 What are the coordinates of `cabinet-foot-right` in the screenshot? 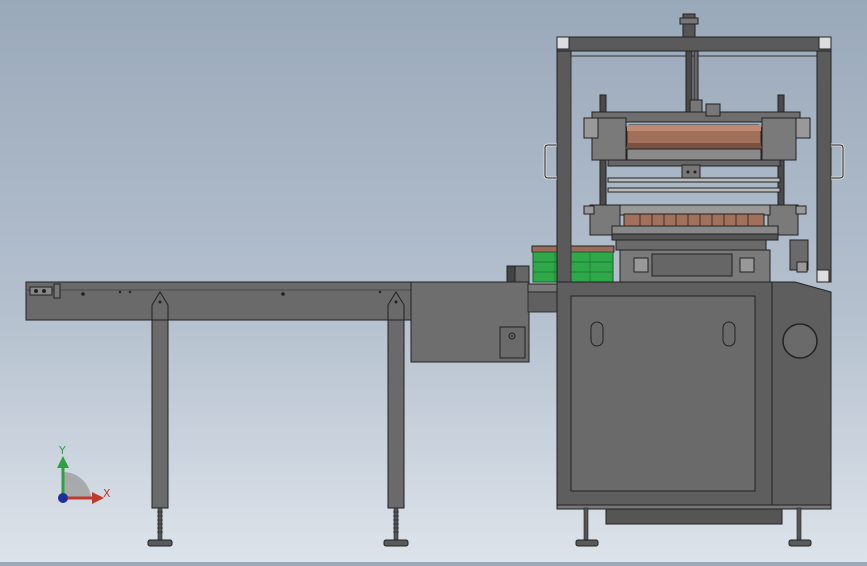 It's located at (800, 527).